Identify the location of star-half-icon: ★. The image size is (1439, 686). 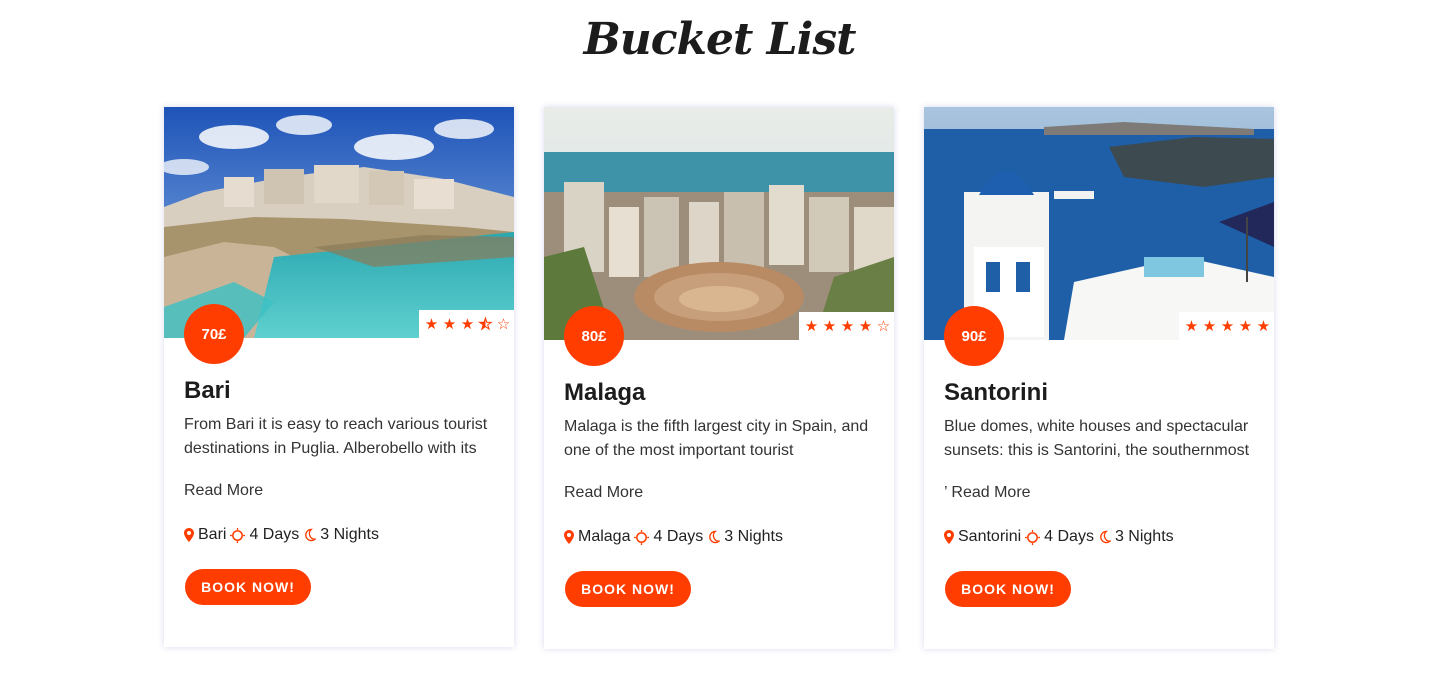
(485, 324).